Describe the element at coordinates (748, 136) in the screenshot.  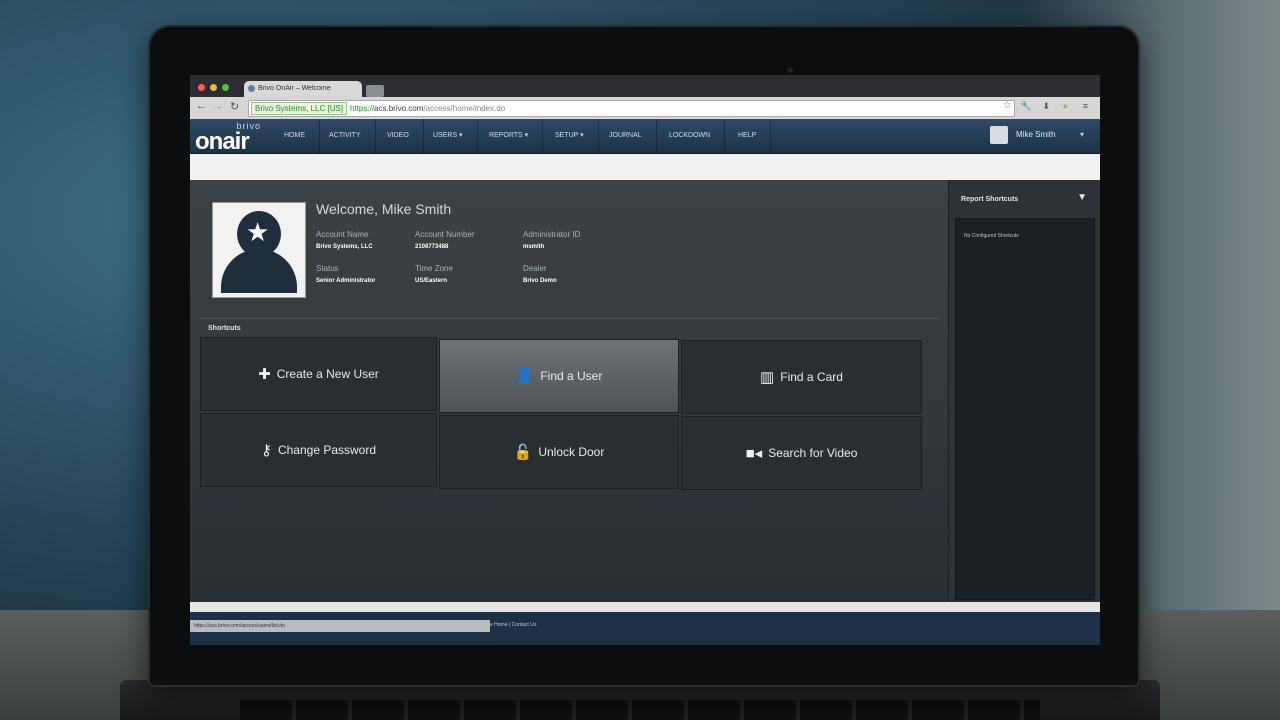
I see `nav-help: HELP` at that location.